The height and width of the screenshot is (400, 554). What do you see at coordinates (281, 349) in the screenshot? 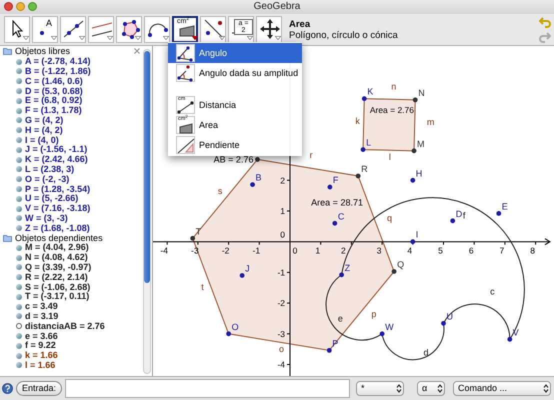
I see `segment-label: o` at bounding box center [281, 349].